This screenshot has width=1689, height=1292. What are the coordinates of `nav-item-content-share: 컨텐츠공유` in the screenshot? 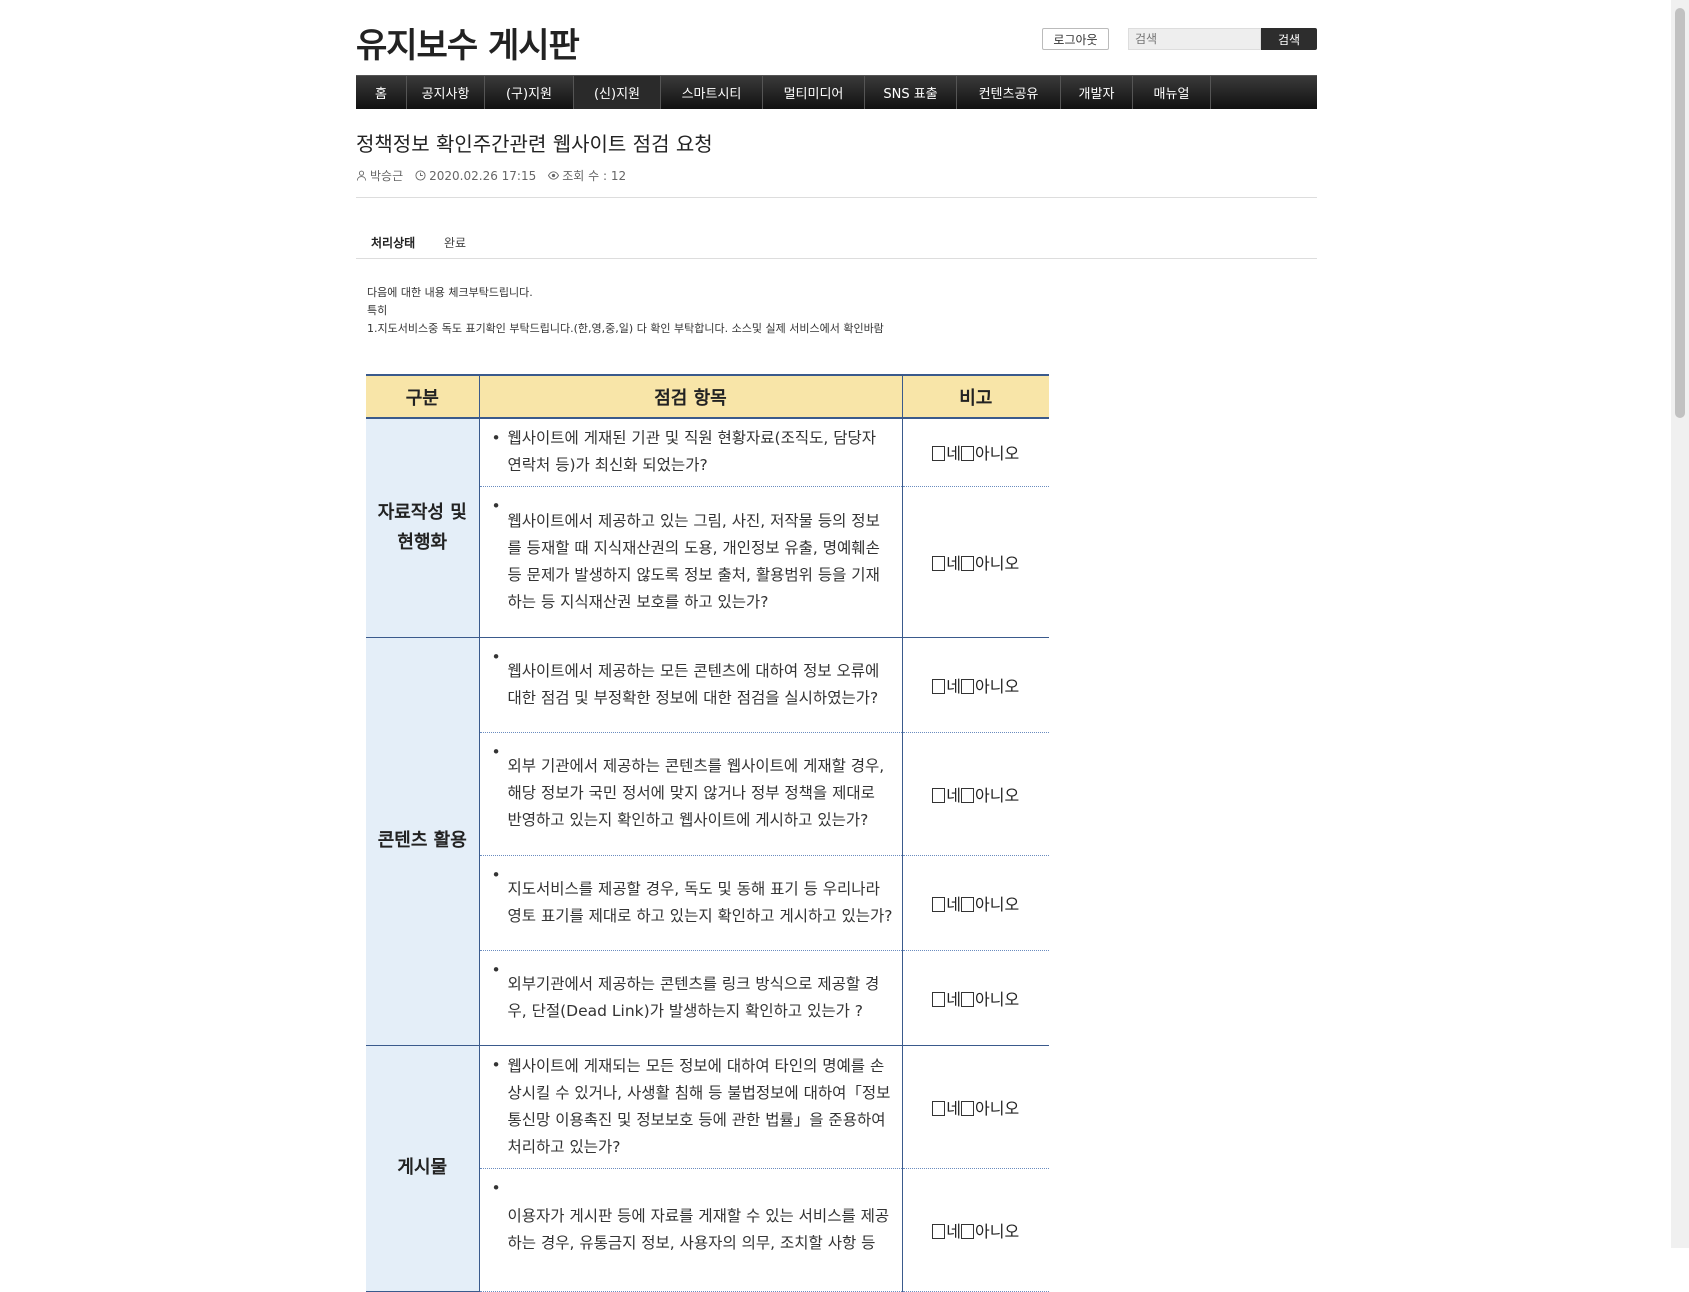 It's located at (1009, 92).